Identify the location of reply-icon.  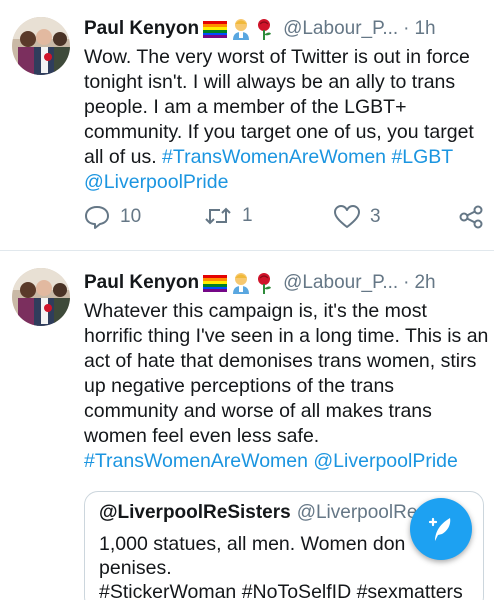
(97, 217).